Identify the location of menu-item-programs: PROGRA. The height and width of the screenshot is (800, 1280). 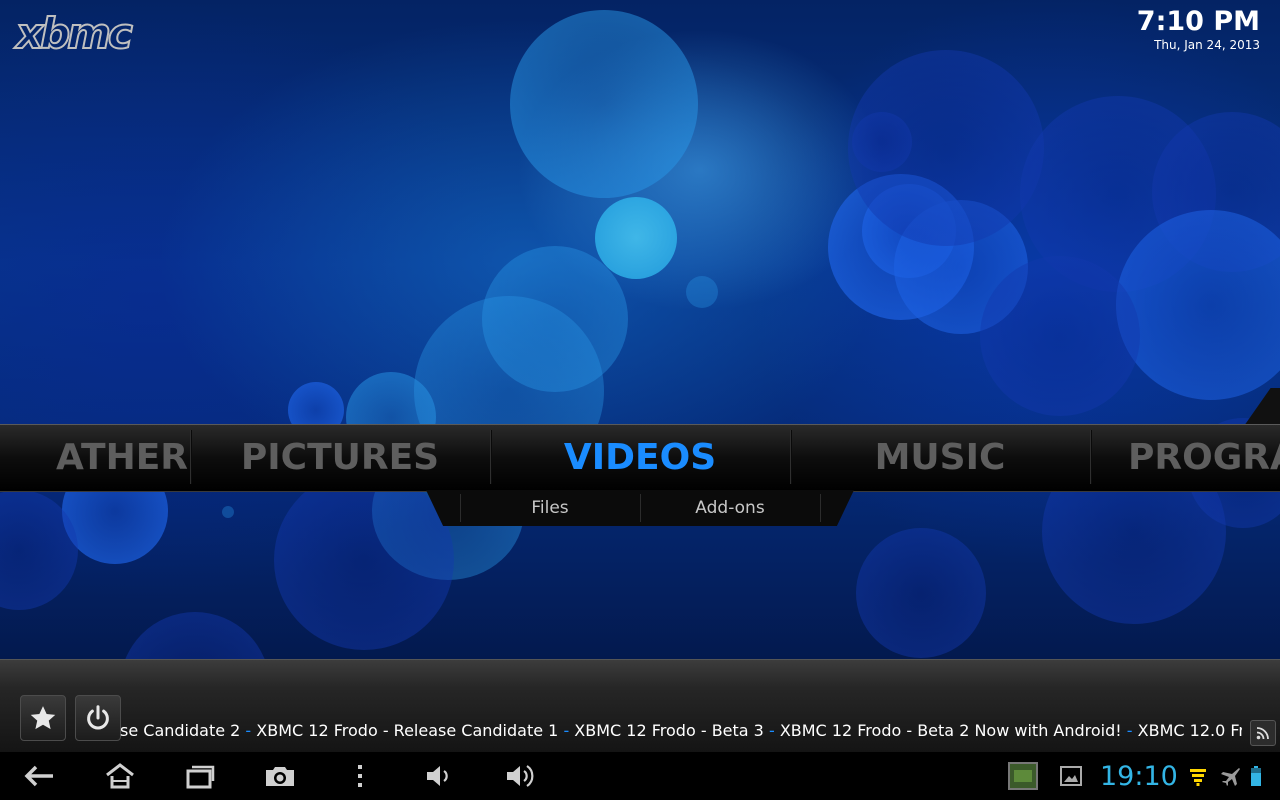
(1185, 457).